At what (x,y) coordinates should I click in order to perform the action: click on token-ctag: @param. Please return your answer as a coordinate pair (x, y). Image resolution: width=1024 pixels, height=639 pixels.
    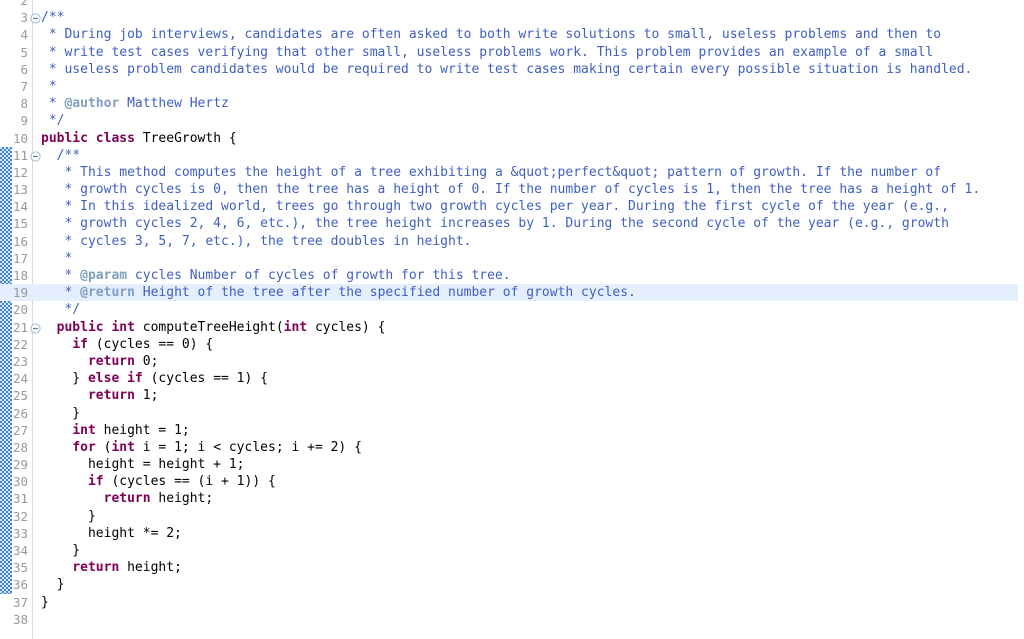
    Looking at the image, I should click on (104, 275).